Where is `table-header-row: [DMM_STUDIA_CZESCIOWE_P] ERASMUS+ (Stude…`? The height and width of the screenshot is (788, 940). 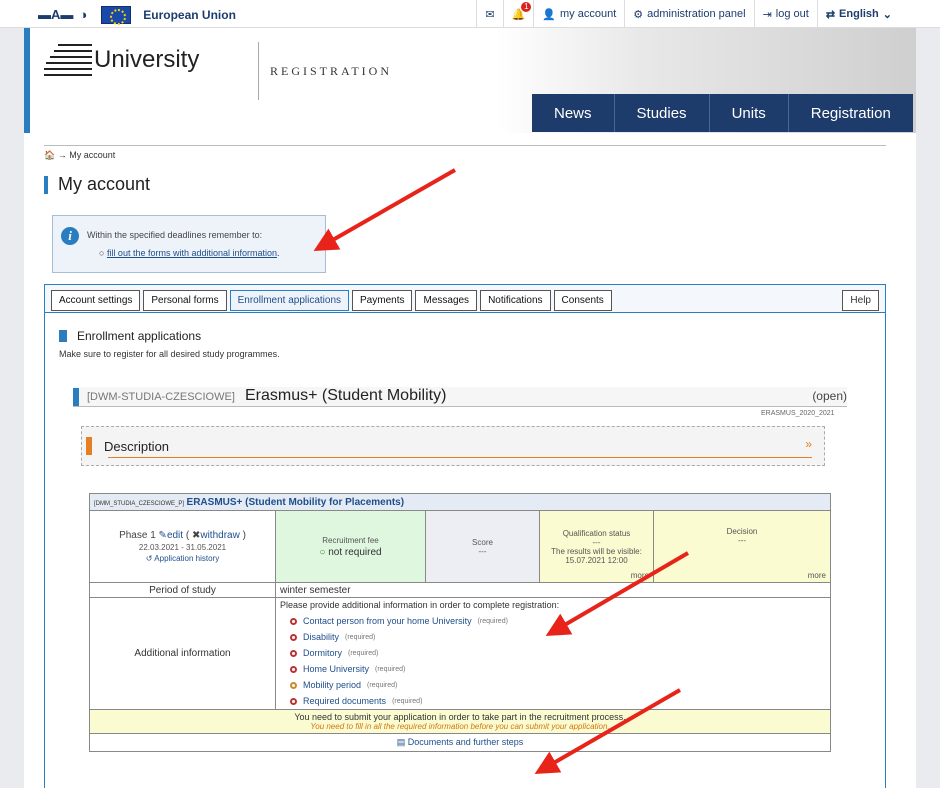 table-header-row: [DMM_STUDIA_CZESCIOWE_P] ERASMUS+ (Stude… is located at coordinates (460, 502).